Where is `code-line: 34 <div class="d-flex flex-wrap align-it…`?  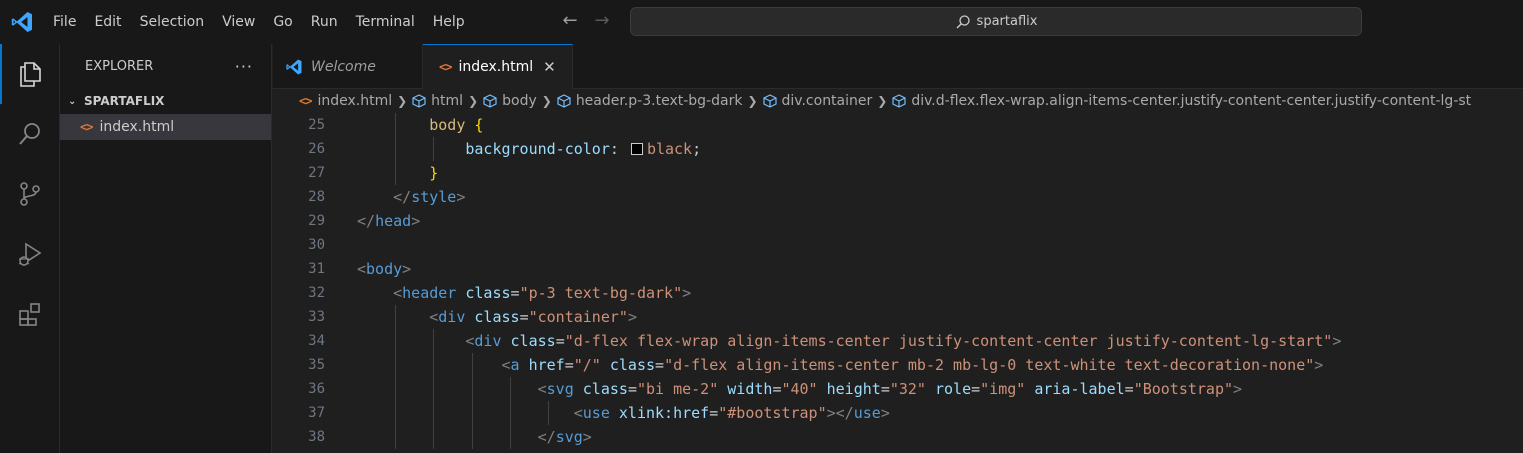 code-line: 34 <div class="d-flex flex-wrap align-it… is located at coordinates (898, 341).